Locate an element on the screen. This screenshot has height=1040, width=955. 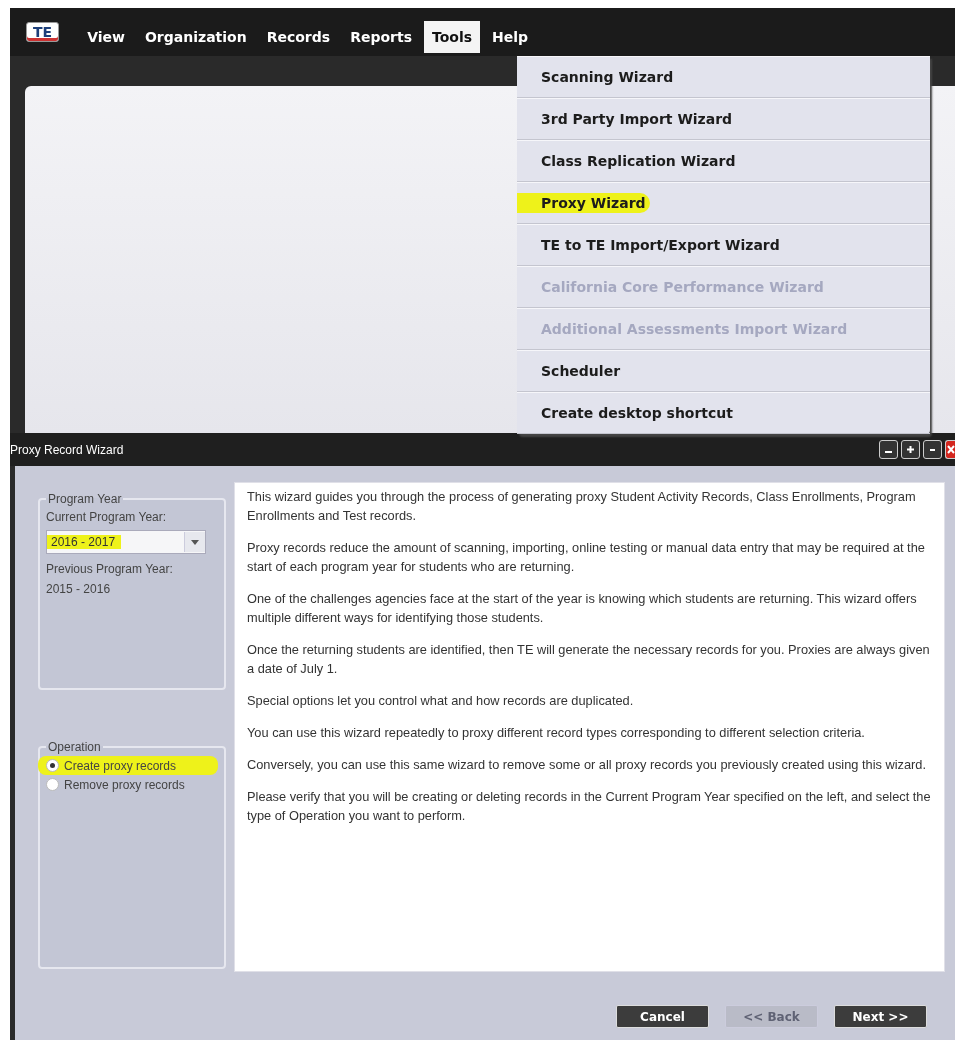
wizard-button: Next >> is located at coordinates (880, 1016).